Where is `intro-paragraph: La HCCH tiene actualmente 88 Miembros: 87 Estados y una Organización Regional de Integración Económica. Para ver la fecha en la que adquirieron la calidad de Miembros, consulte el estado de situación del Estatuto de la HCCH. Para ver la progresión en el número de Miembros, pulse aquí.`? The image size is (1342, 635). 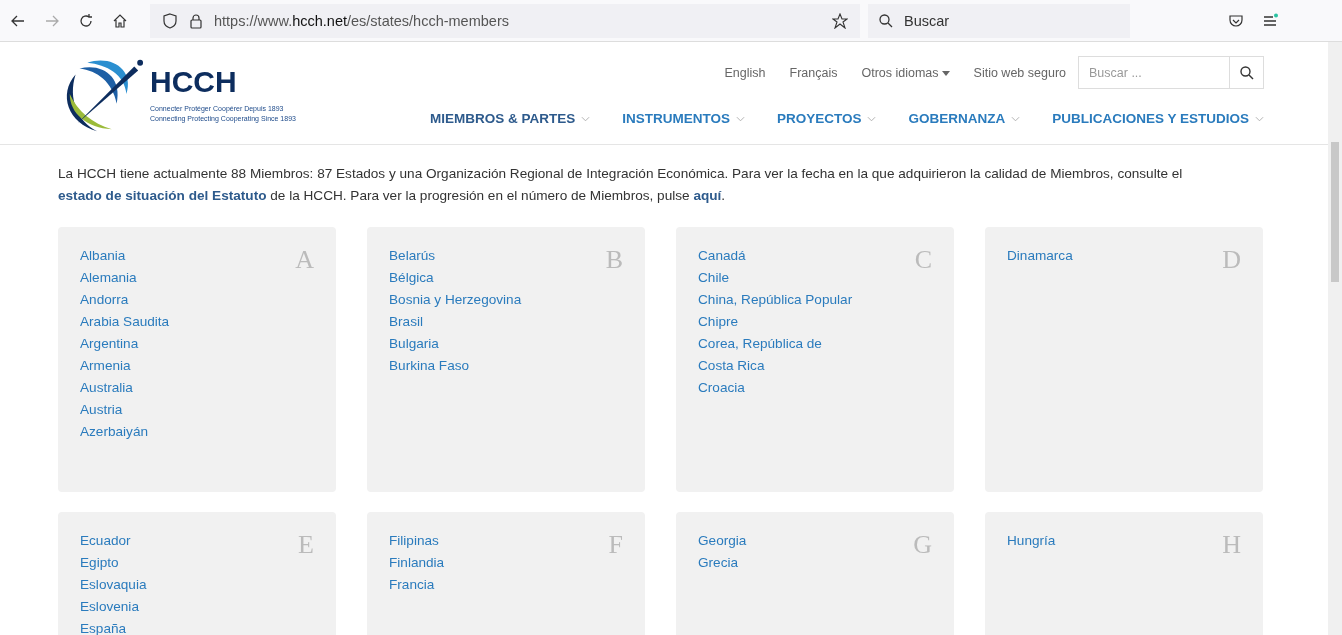 intro-paragraph: La HCCH tiene actualmente 88 Miembros: 87 Estados y una Organización Regional de Integración Económica. Para ver la fecha en la que adquirieron la calidad de Miembros, consulte el estado de situación del Estatuto de la HCCH. Para ver la progresión en el número de Miembros, pulse aquí. is located at coordinates (621, 185).